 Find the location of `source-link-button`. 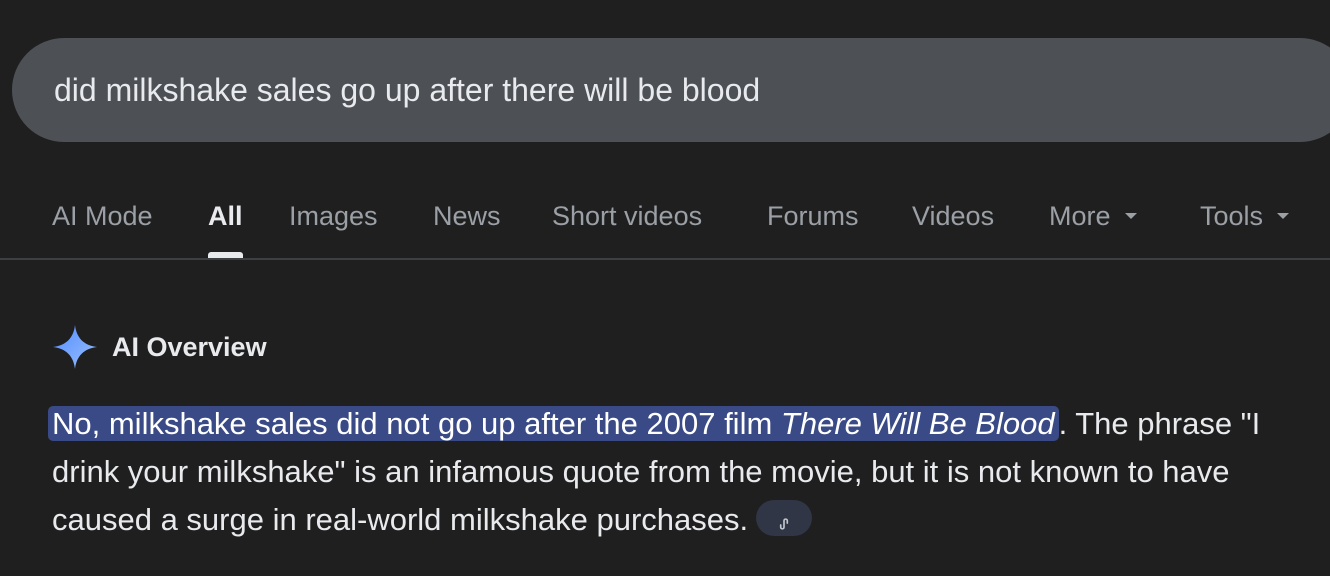

source-link-button is located at coordinates (784, 517).